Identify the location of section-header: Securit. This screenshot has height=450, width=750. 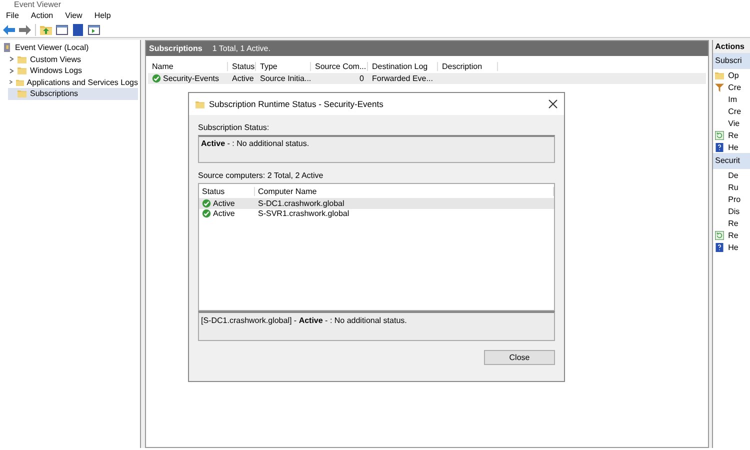
(731, 161).